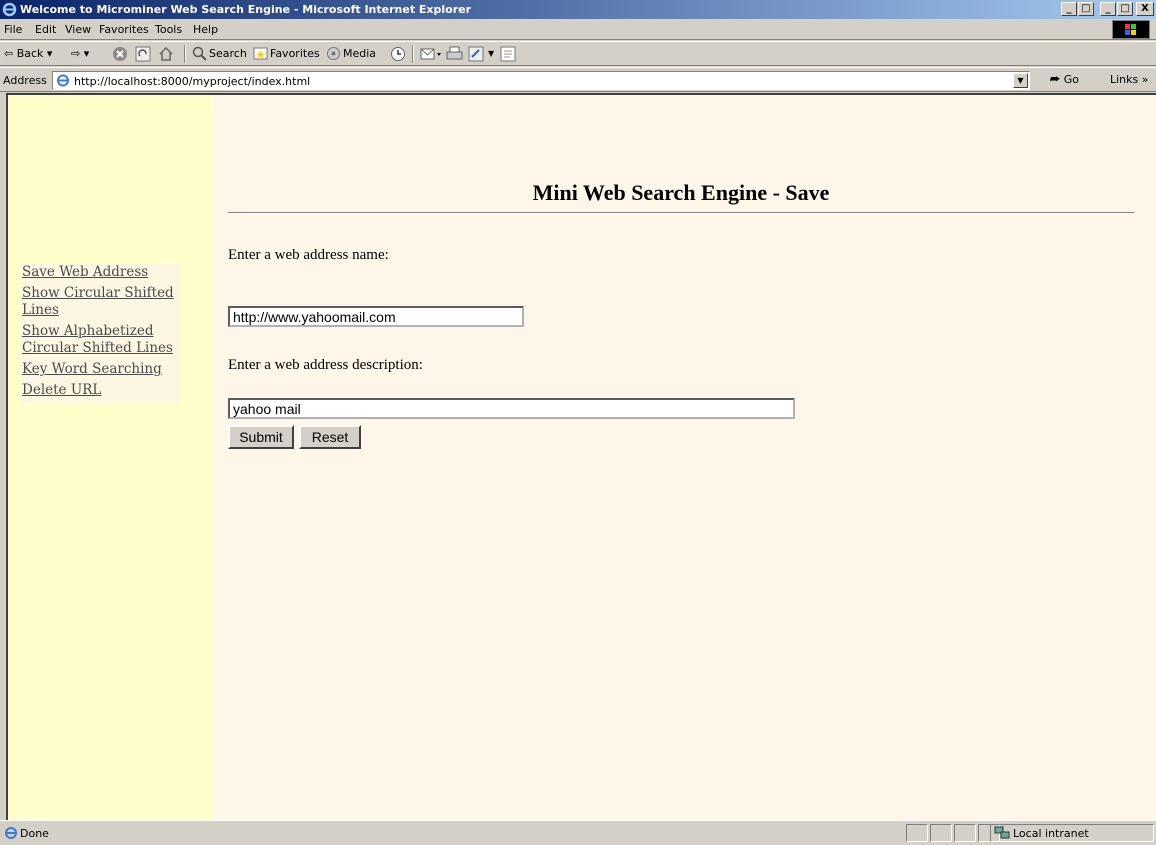 The width and height of the screenshot is (1156, 845). I want to click on maximize-button: □, so click(1125, 9).